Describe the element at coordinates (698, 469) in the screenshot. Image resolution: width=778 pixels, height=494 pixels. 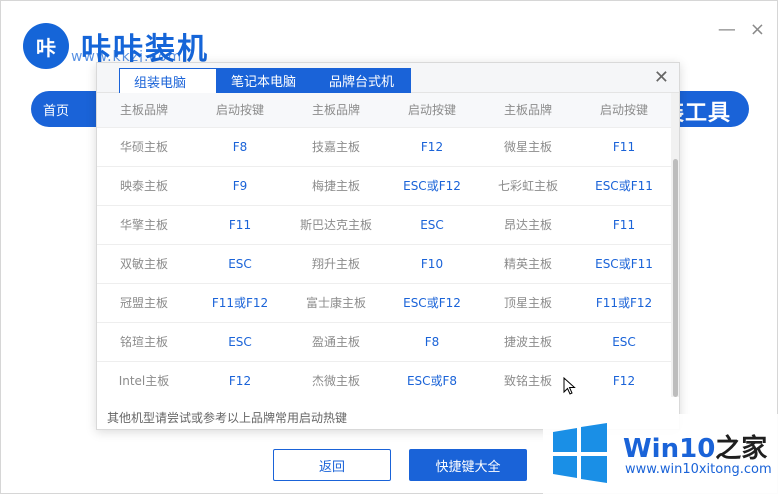
I see `watermark-url: www.win10xitong.com` at that location.